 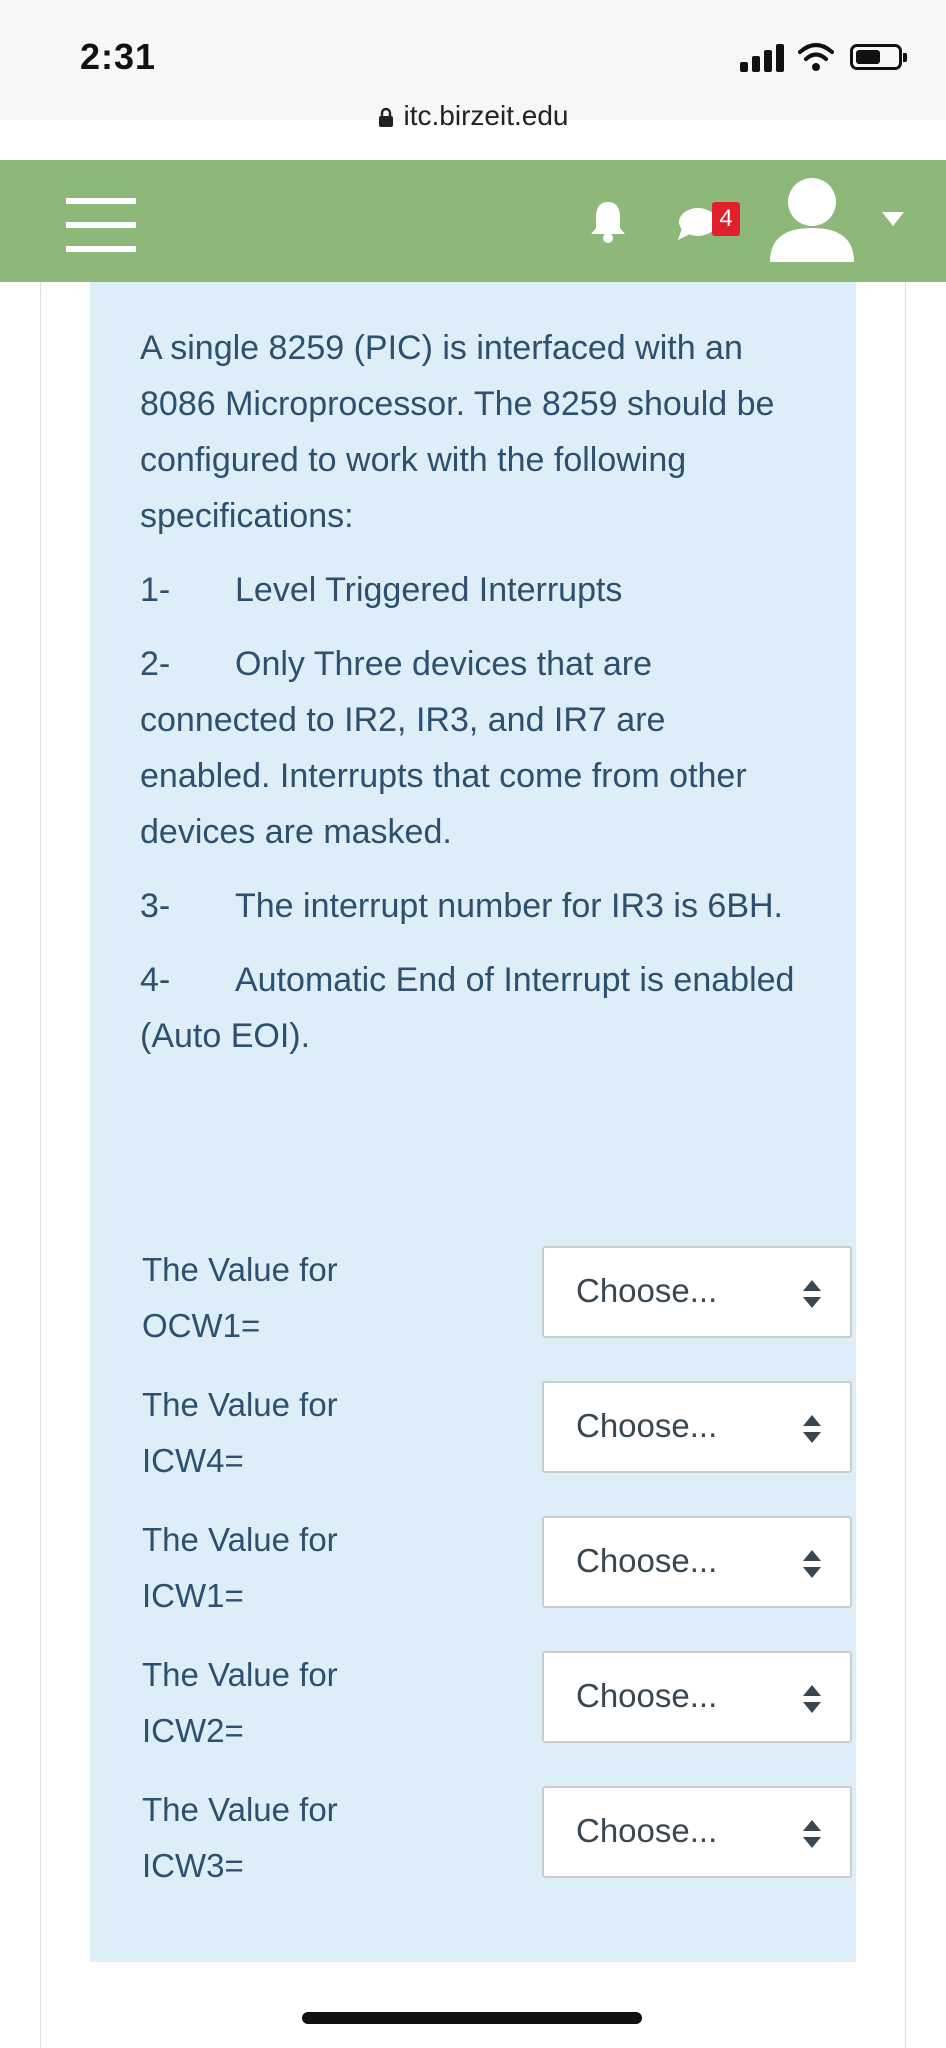 What do you see at coordinates (155, 980) in the screenshot?
I see `spec-number: 4-` at bounding box center [155, 980].